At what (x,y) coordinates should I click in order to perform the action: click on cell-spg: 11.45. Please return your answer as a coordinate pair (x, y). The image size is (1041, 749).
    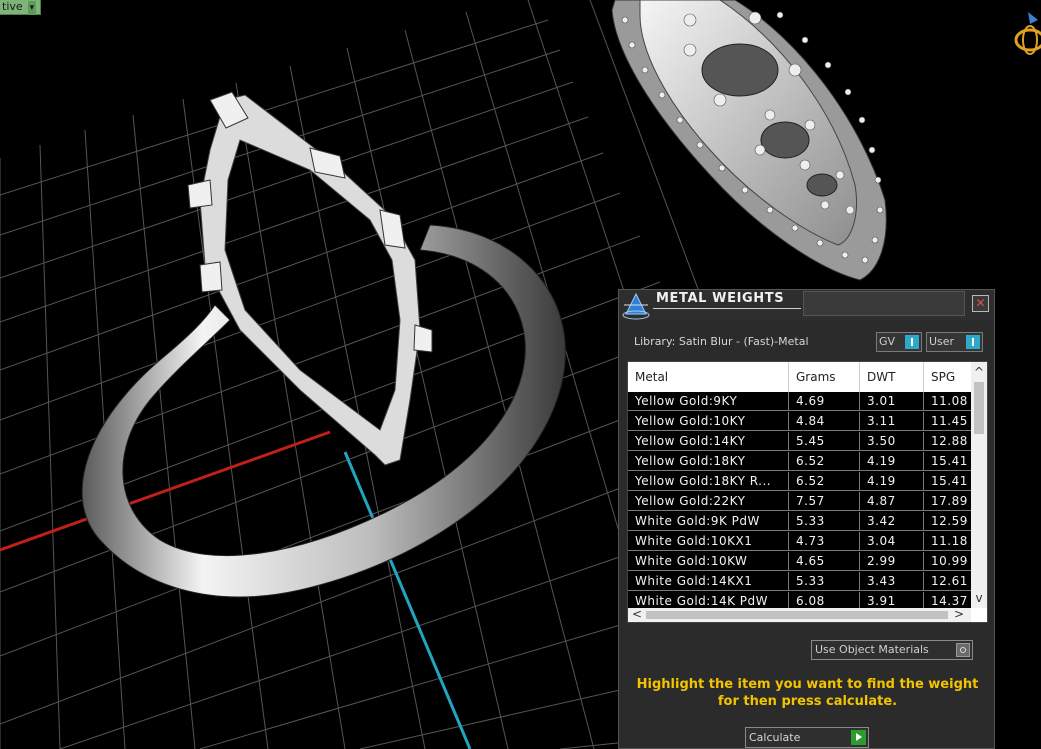
    Looking at the image, I should click on (947, 421).